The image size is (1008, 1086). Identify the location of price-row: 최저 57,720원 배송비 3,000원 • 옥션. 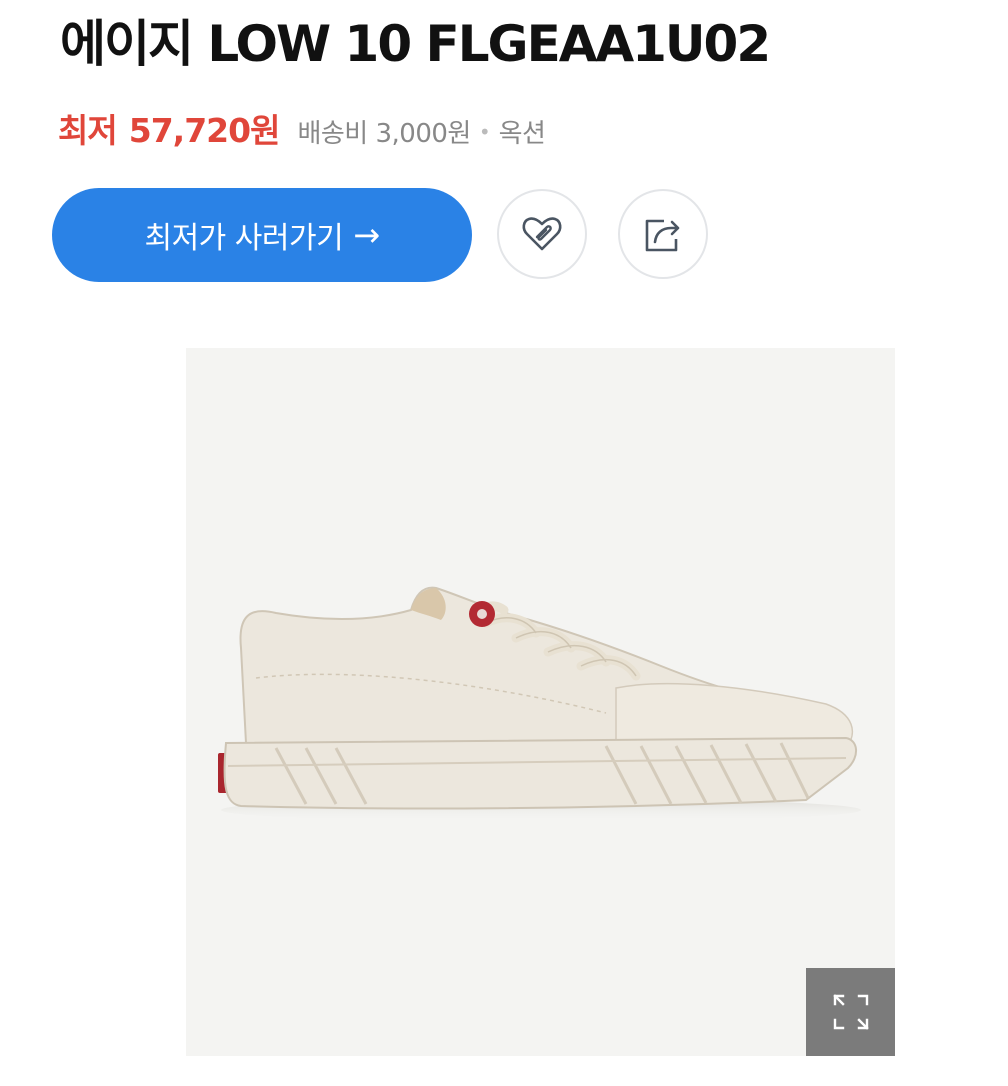
(302, 128).